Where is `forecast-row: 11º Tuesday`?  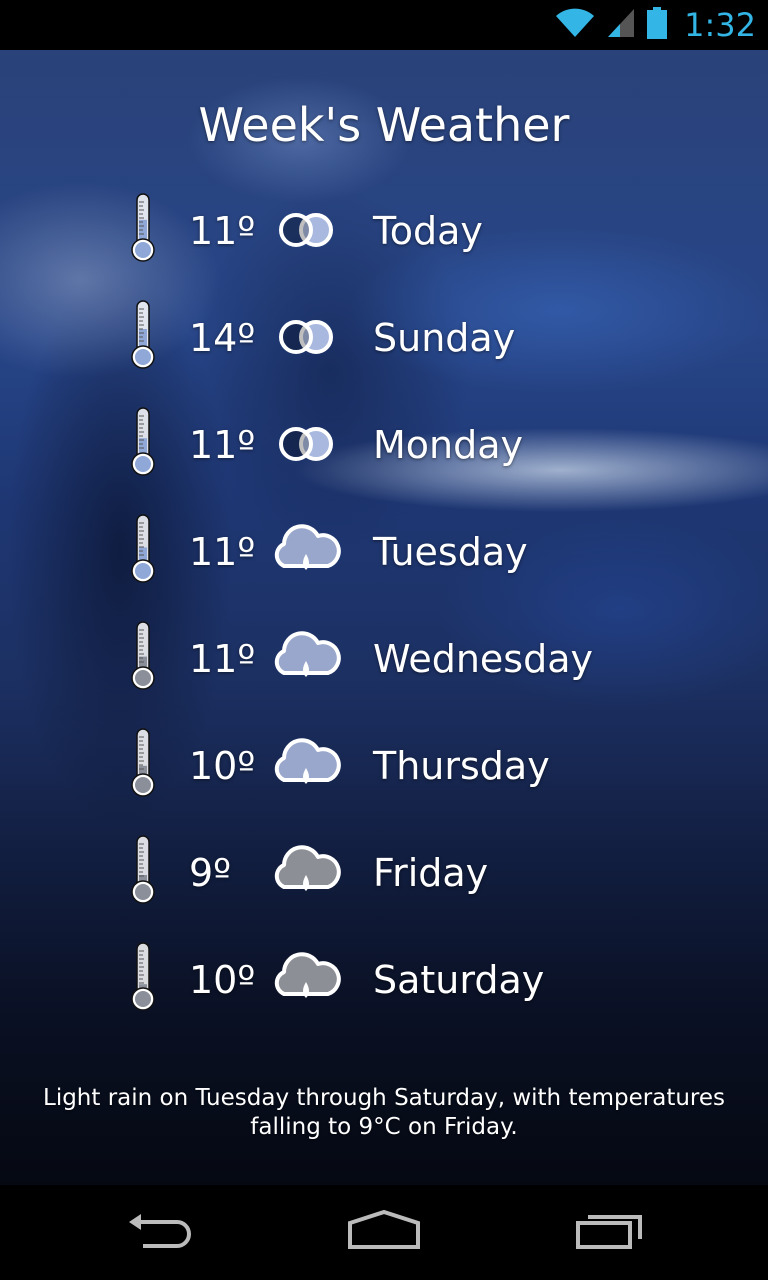 forecast-row: 11º Tuesday is located at coordinates (384, 551).